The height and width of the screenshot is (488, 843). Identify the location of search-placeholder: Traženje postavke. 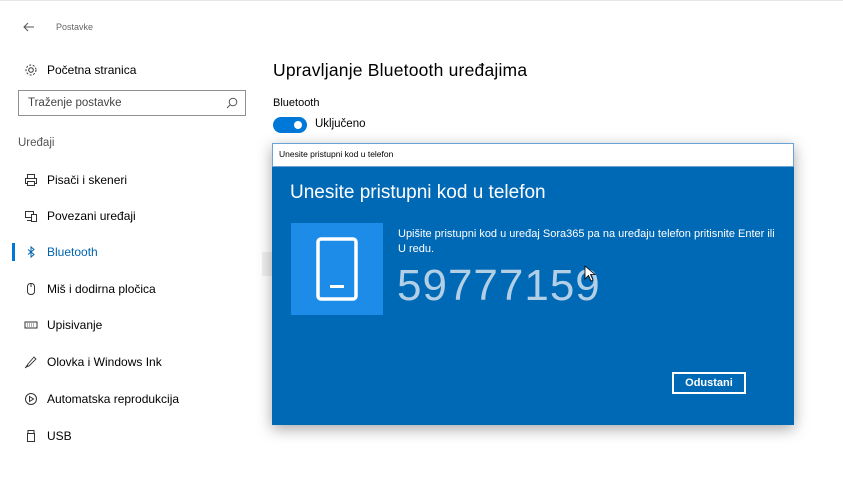
(75, 103).